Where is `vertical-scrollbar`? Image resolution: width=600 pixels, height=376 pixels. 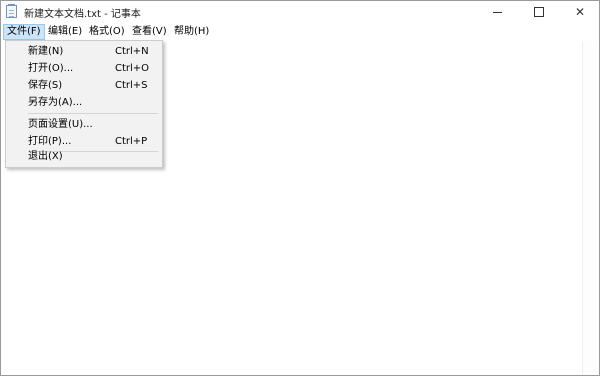 vertical-scrollbar is located at coordinates (590, 208).